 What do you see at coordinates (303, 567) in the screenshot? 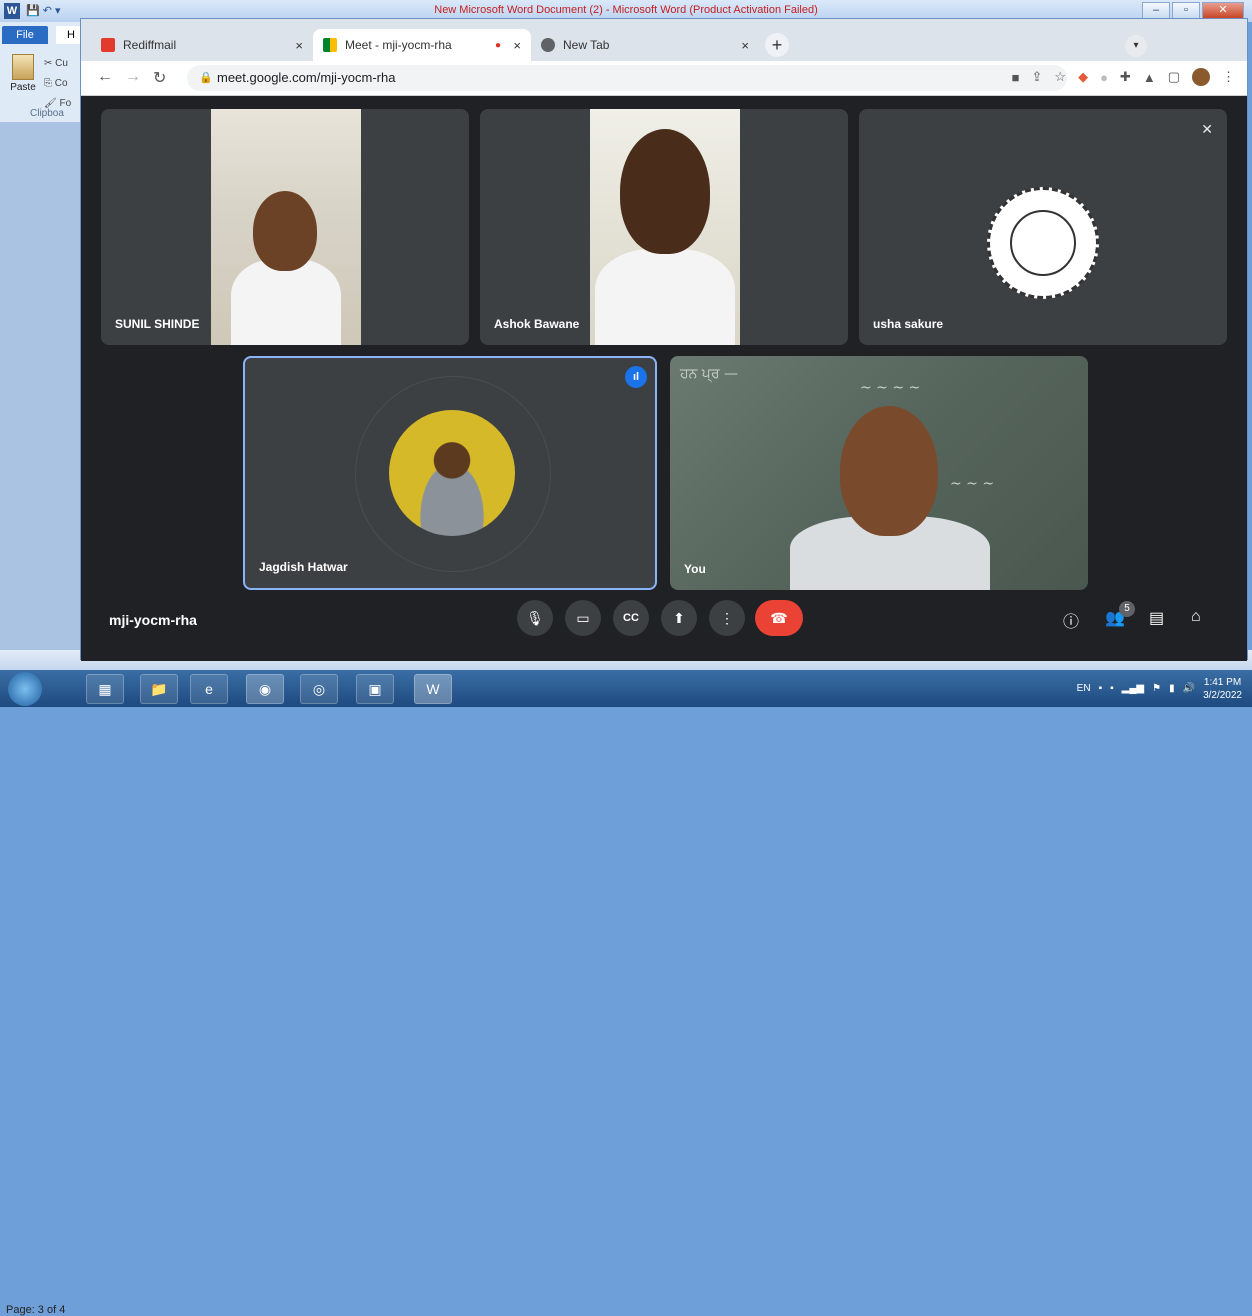
I see `participant-name: Jagdish Hatwar` at bounding box center [303, 567].